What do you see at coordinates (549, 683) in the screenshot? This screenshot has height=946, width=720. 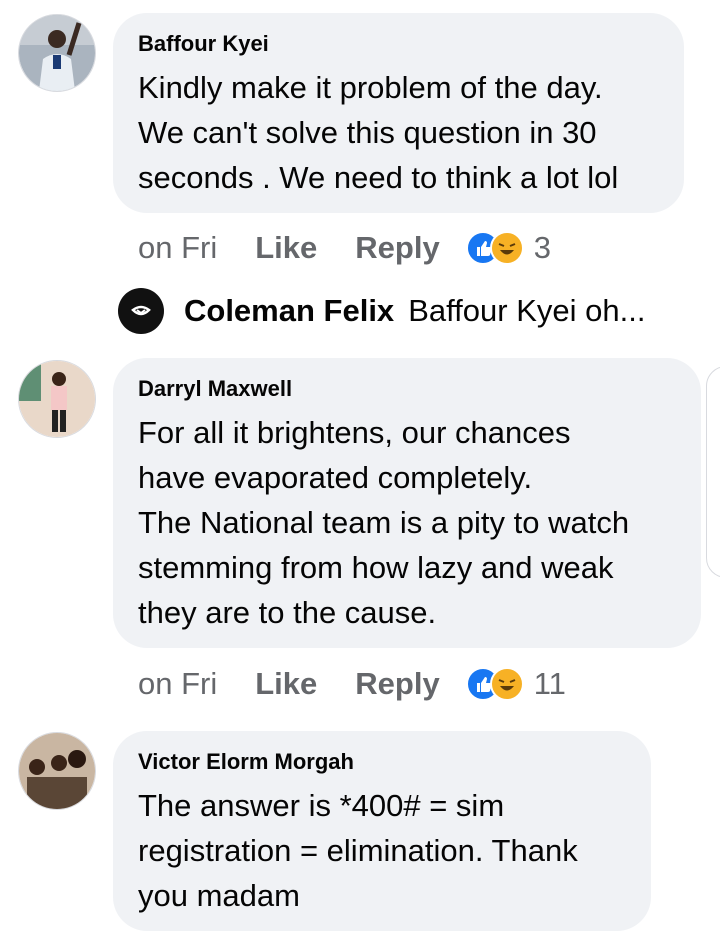 I see `reaction-count: 11` at bounding box center [549, 683].